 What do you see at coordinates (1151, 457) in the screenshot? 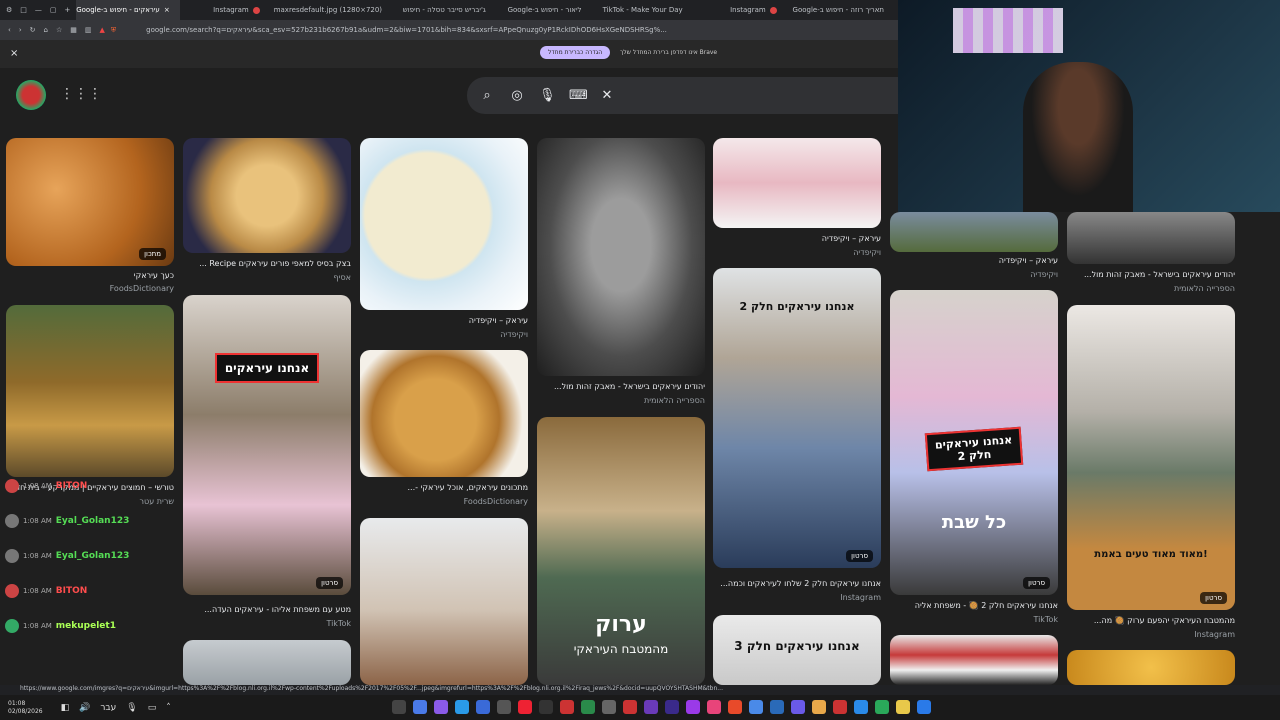
I see `result-image: מאוד מאוד טעים באמת! סרטון` at bounding box center [1151, 457].